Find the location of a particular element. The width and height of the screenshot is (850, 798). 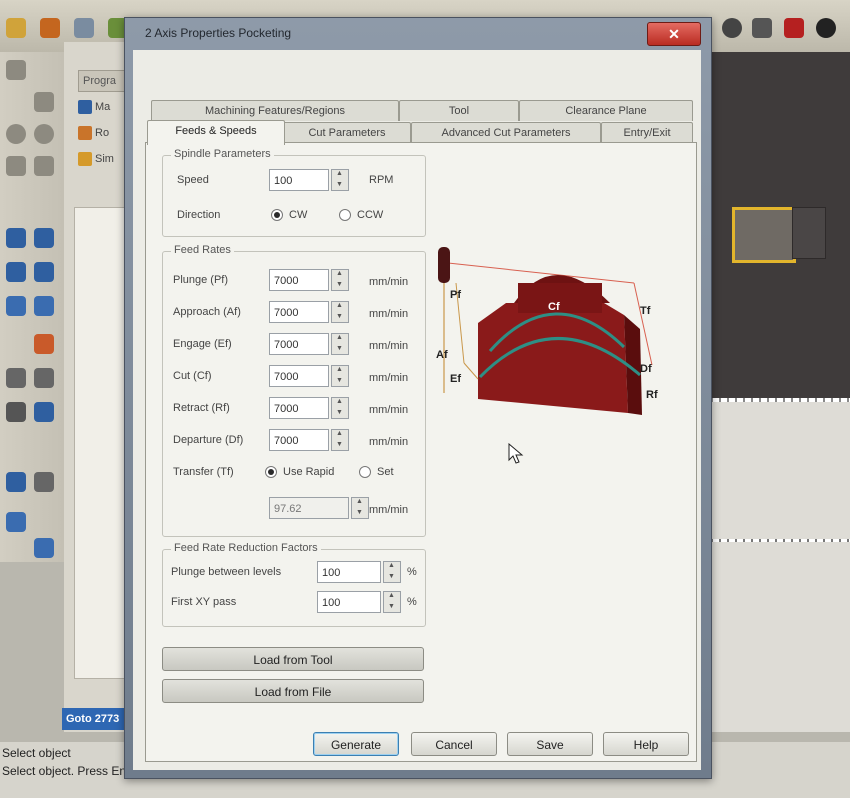

first-xy-pass-label: First XY pass is located at coordinates (204, 602).